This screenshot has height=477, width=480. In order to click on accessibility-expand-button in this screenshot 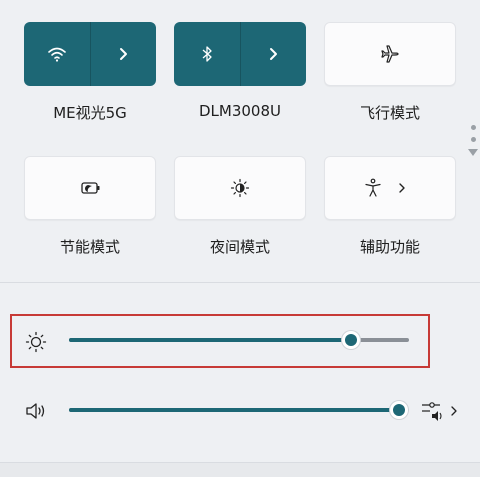, I will do `click(422, 188)`.